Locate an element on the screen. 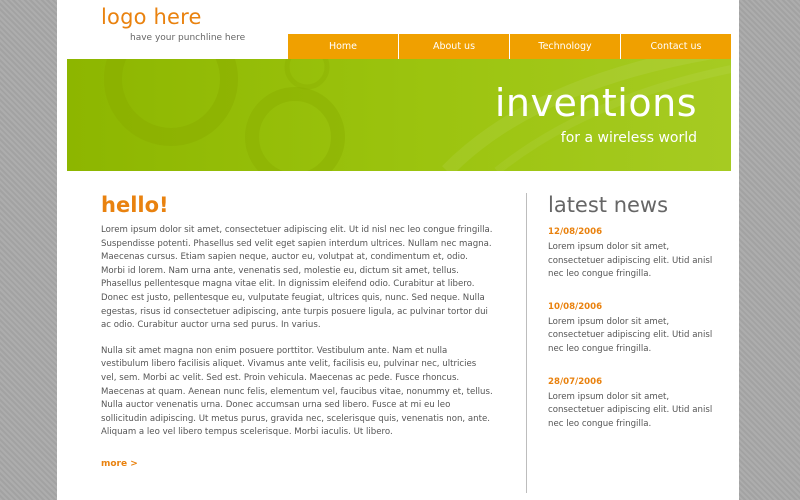  news-heading: latest news is located at coordinates (608, 205).